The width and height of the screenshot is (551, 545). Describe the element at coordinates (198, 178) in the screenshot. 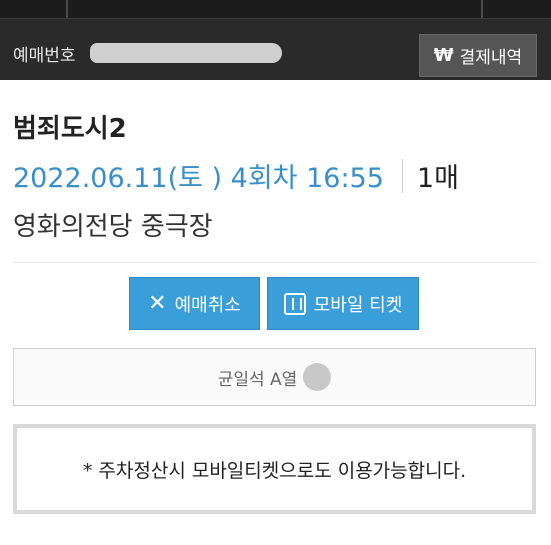

I see `showtime-datetime: 2022.06.11(토 ) 4회차 16:55` at that location.